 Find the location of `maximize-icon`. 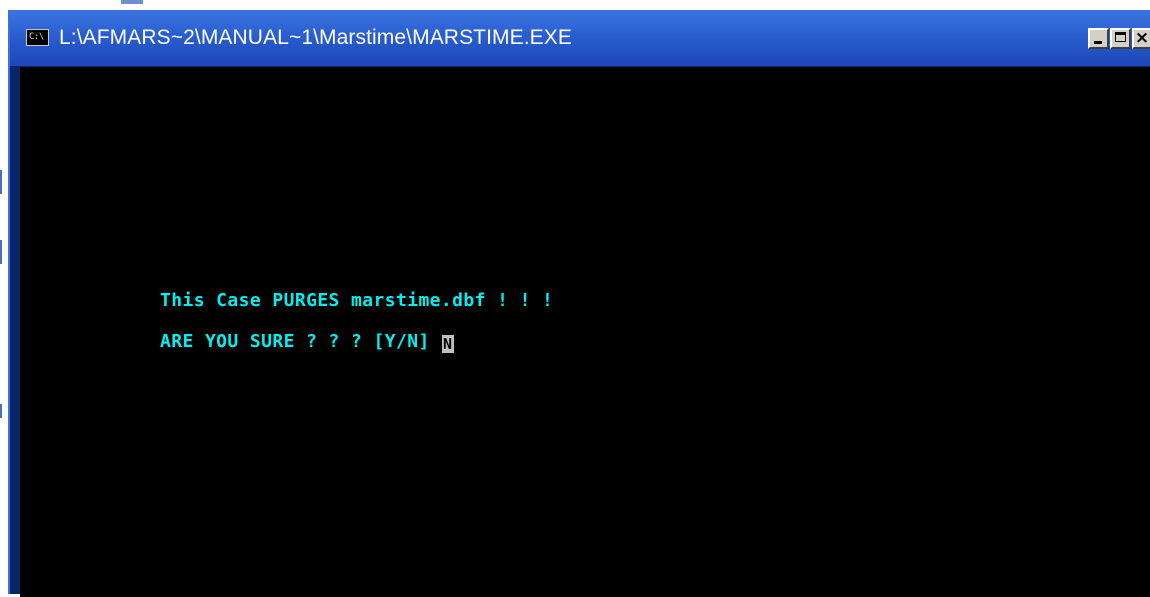

maximize-icon is located at coordinates (1120, 37).